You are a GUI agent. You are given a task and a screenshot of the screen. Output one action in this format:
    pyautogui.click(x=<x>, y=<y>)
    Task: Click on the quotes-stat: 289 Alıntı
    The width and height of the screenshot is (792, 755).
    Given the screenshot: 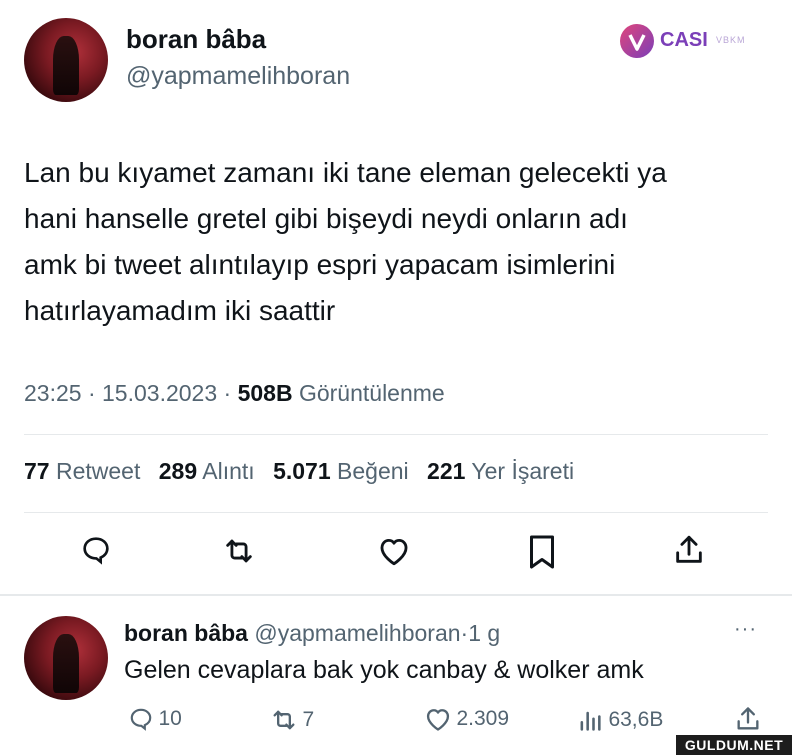 What is the action you would take?
    pyautogui.click(x=210, y=471)
    